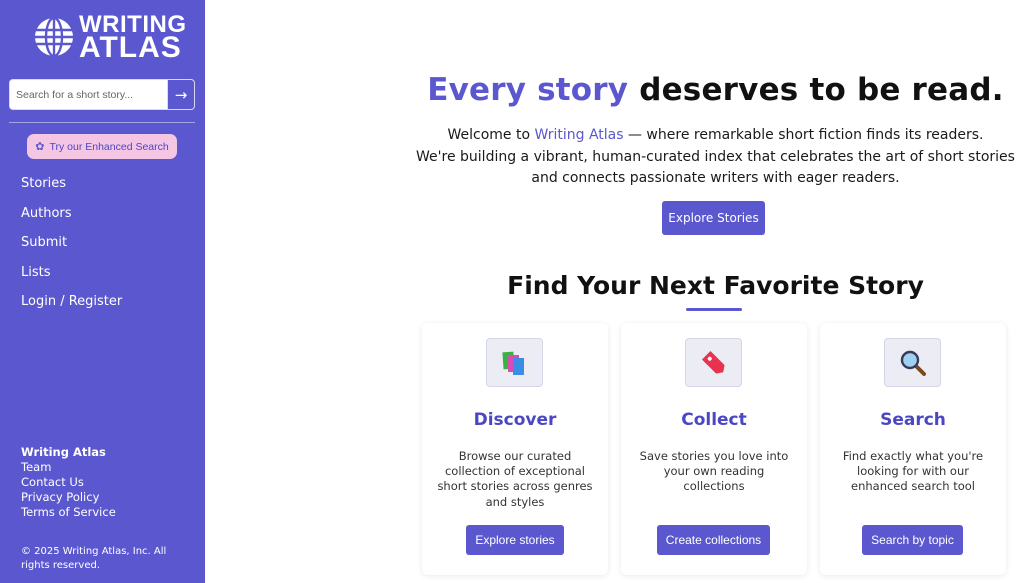 The height and width of the screenshot is (583, 1024). I want to click on enhanced-search-label: Try our Enhanced Search, so click(109, 146).